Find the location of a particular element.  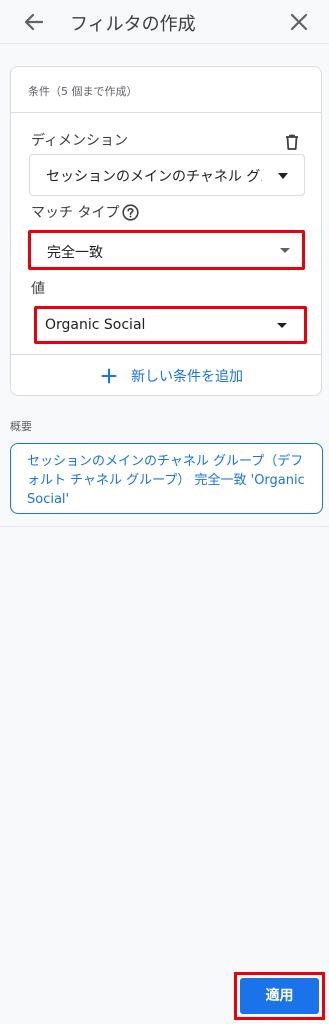

condition-heading: 条件（5 個まで作成） is located at coordinates (83, 91).